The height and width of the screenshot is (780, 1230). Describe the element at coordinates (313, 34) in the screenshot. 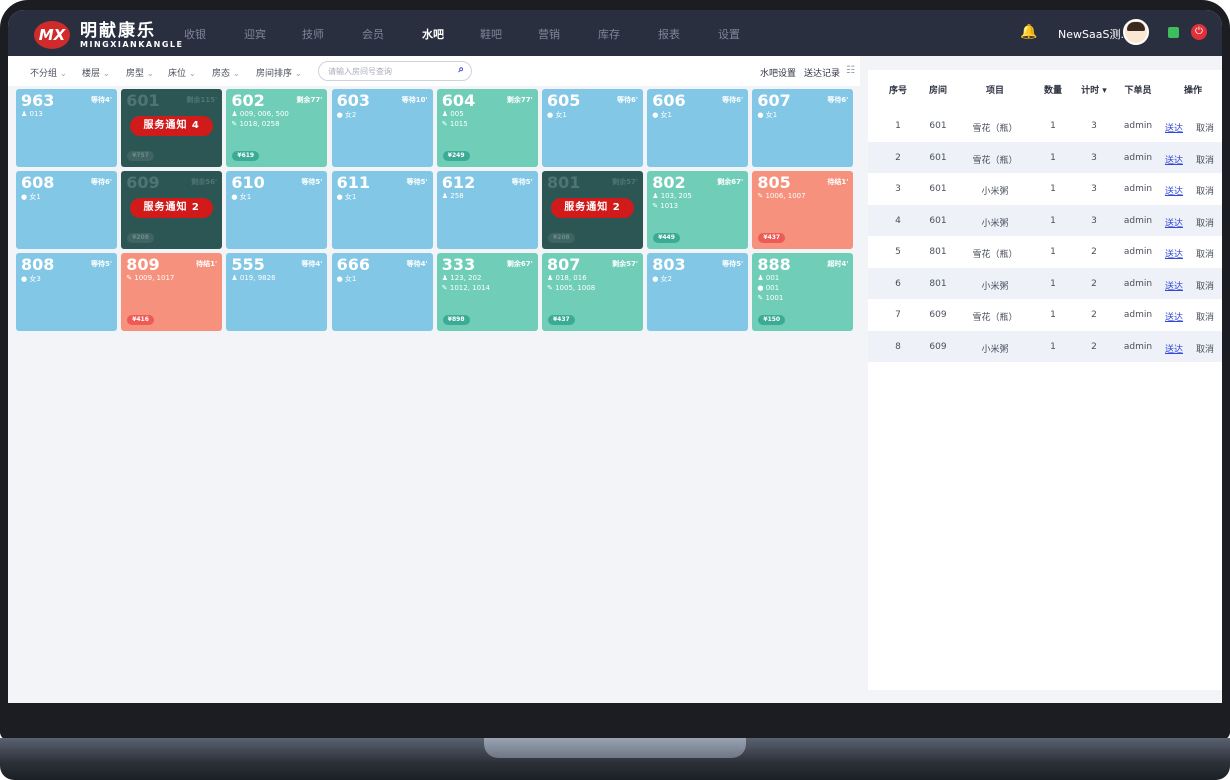

I see `nav-item: 技师` at that location.